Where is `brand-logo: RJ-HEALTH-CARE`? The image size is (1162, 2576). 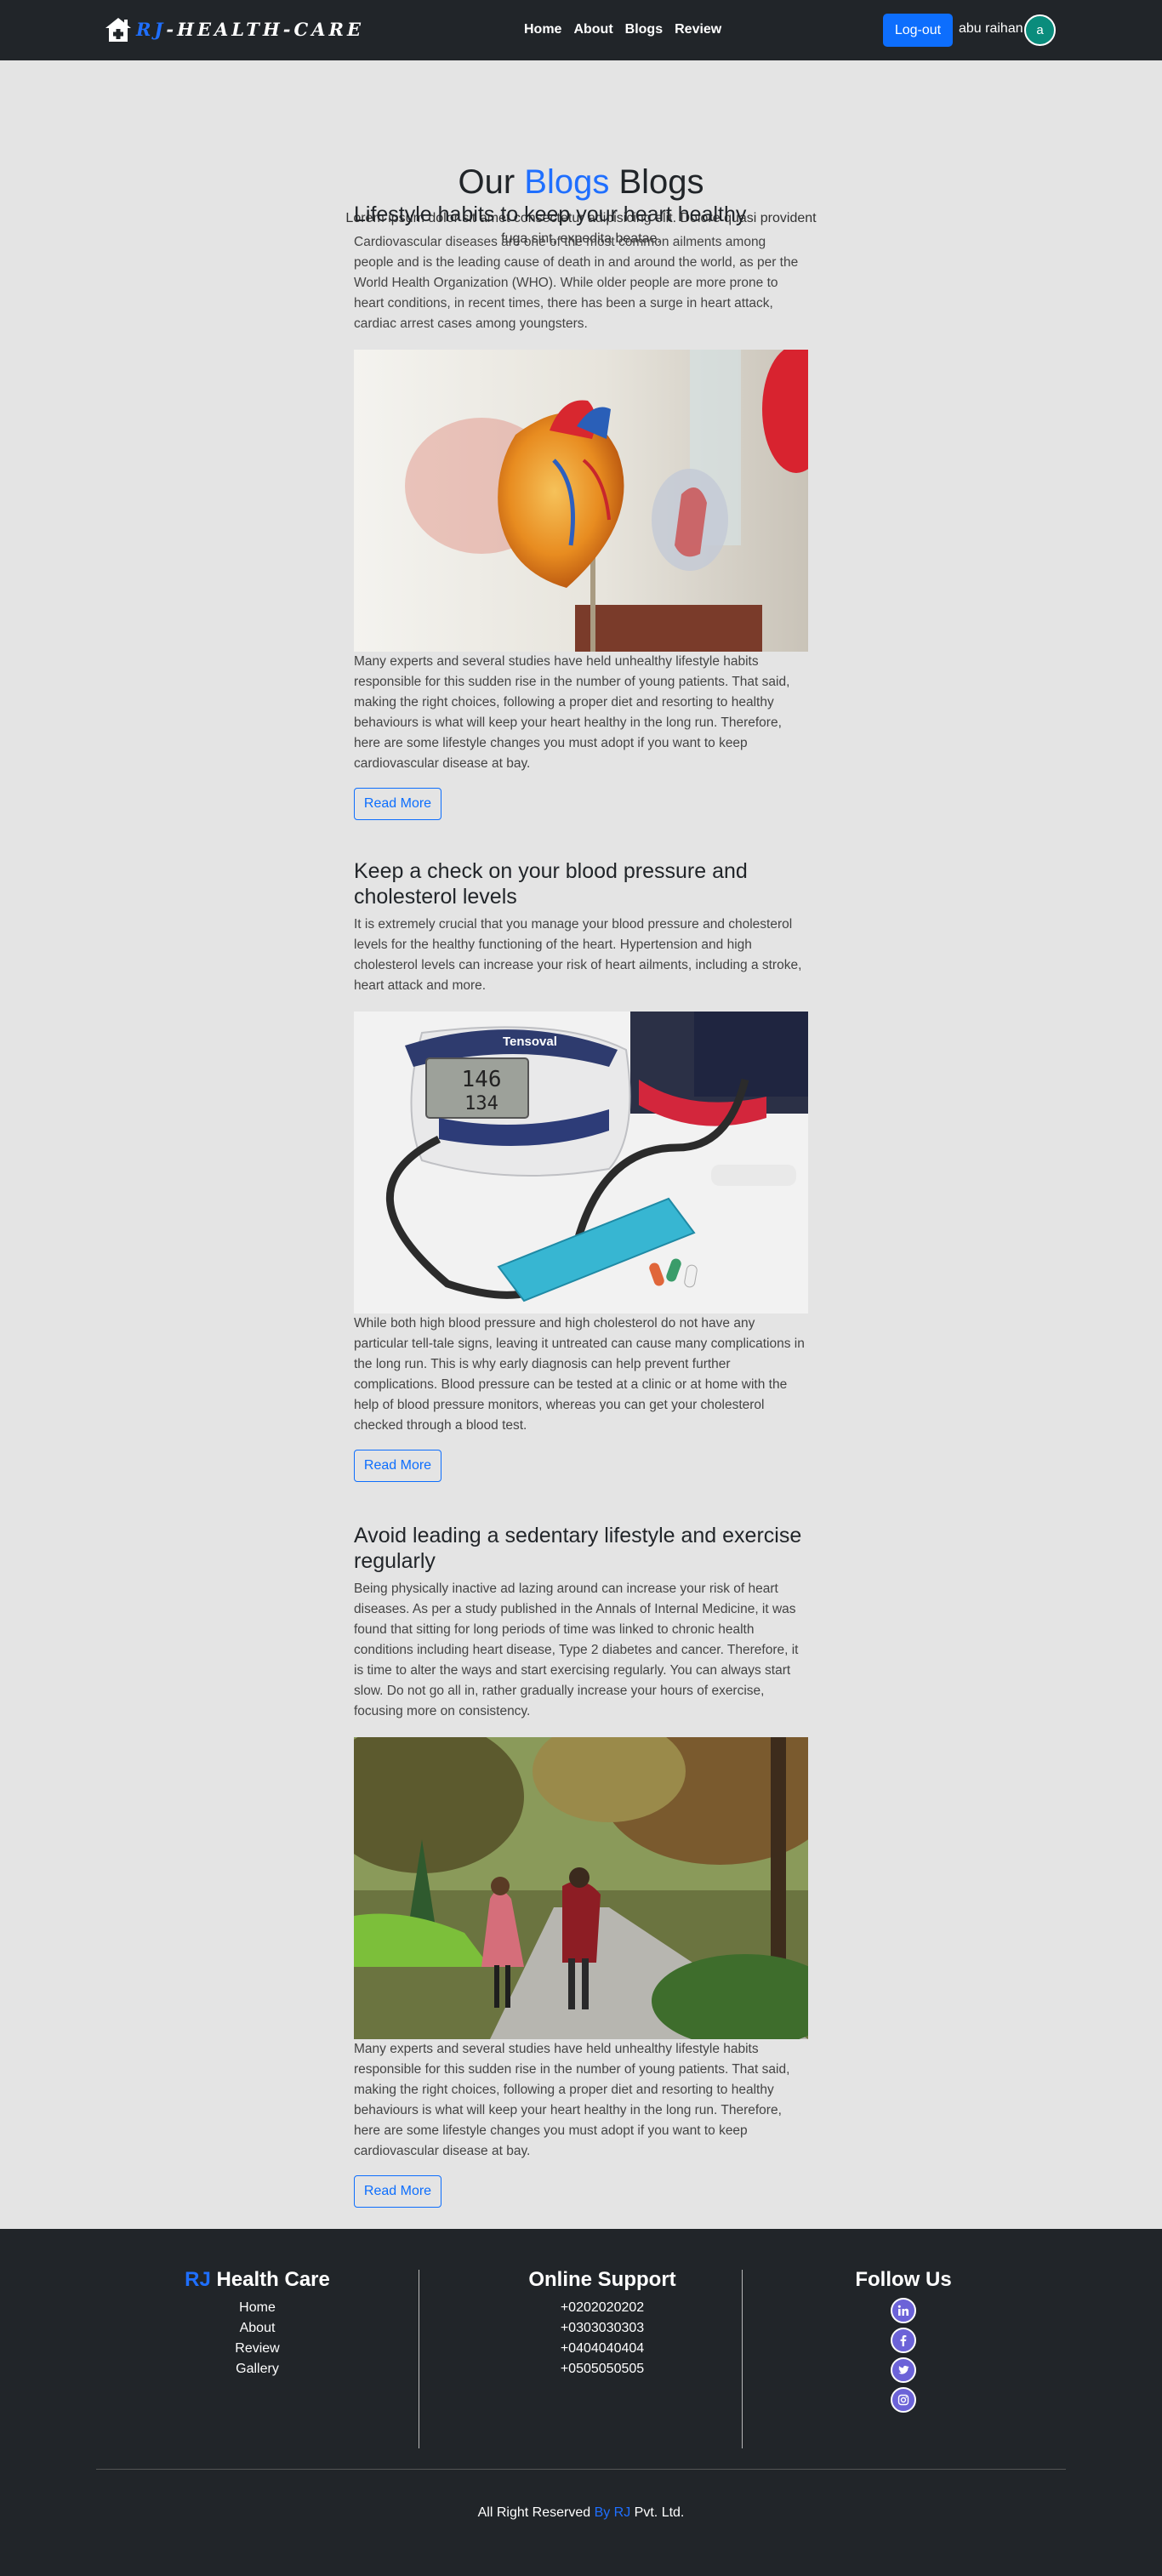
brand-logo: RJ-HEALTH-CARE is located at coordinates (234, 30).